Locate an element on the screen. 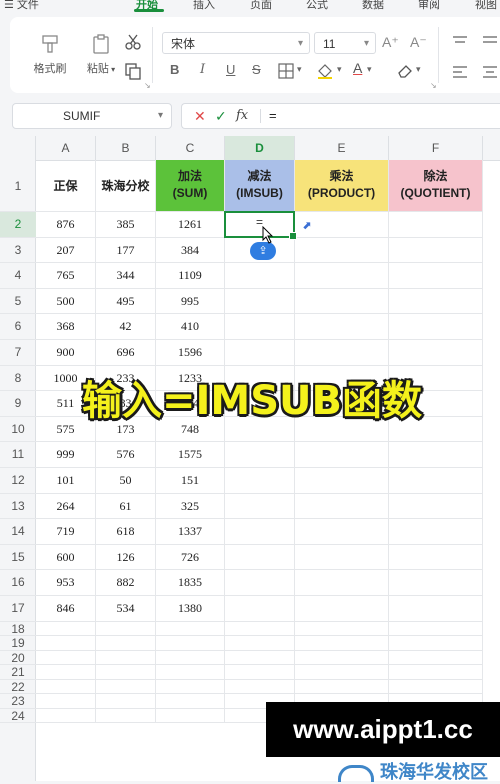  row-header-13: 13 is located at coordinates (18, 507).